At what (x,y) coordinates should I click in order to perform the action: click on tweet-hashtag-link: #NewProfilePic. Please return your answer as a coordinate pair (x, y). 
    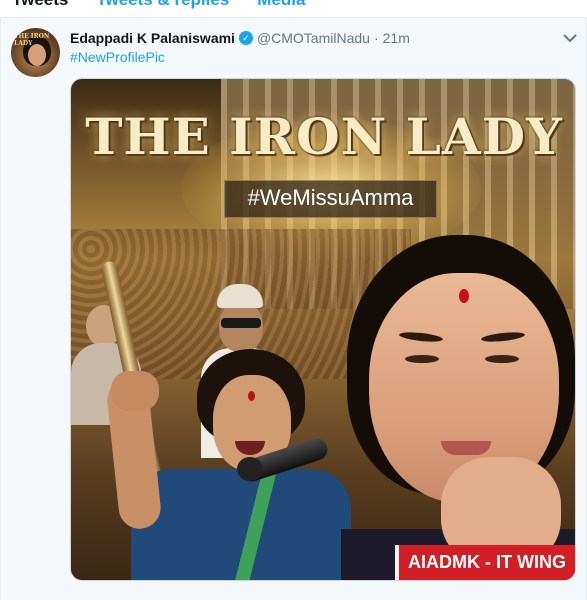
    Looking at the image, I should click on (117, 57).